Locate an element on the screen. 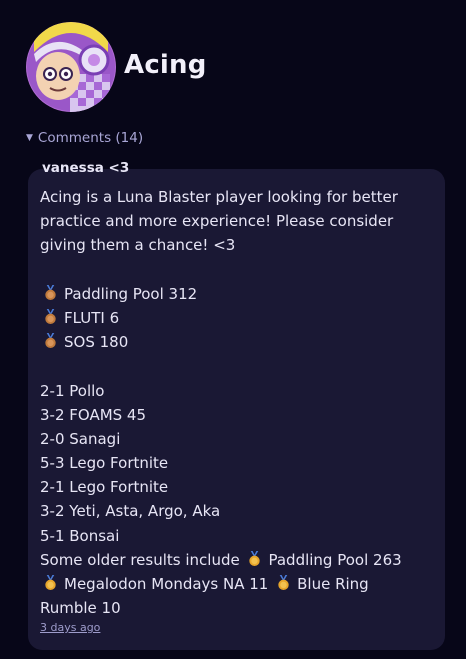 This screenshot has width=466, height=659. comment-author: vanessa <3 is located at coordinates (85, 168).